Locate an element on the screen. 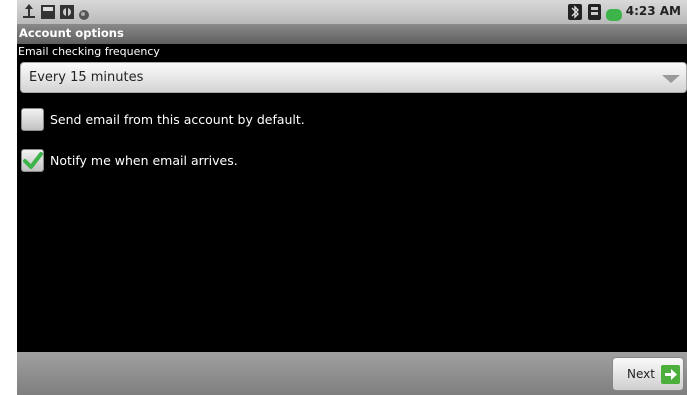  next-button-label: Next is located at coordinates (641, 374).